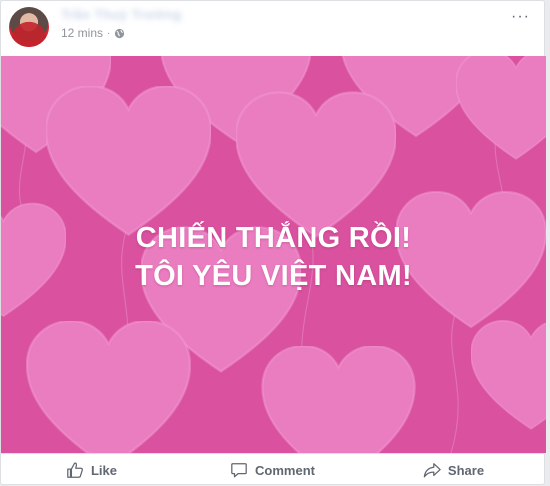 This screenshot has width=550, height=486. What do you see at coordinates (285, 470) in the screenshot?
I see `comment-label: Comment` at bounding box center [285, 470].